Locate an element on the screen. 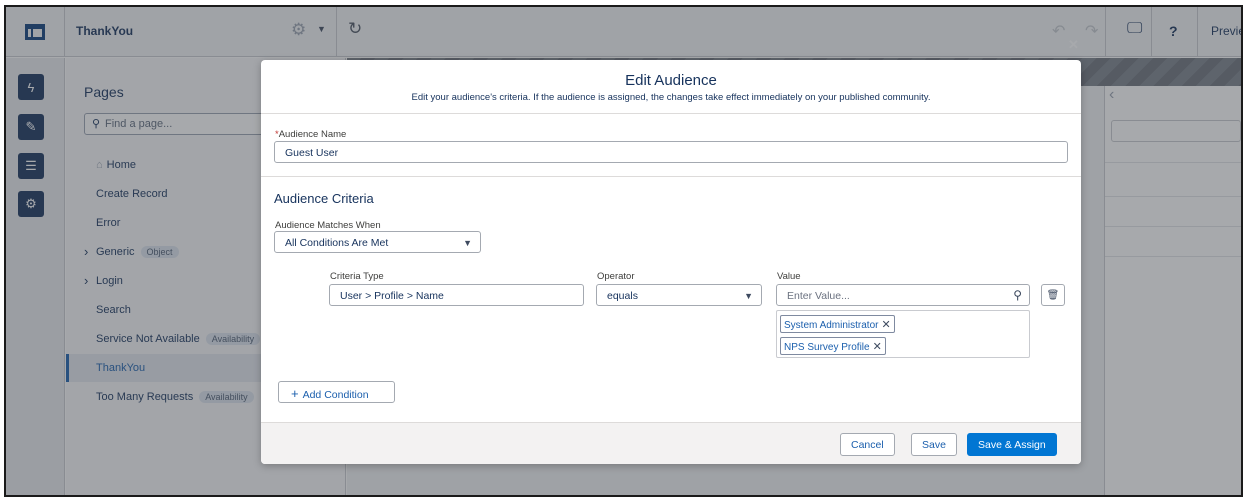 This screenshot has width=1243, height=497. value-label: Value is located at coordinates (789, 276).